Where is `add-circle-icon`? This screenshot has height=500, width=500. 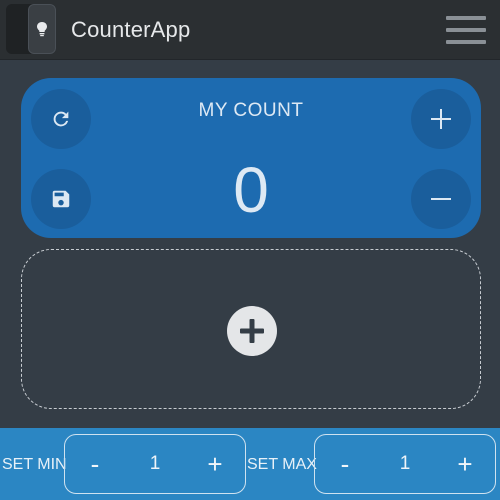 add-circle-icon is located at coordinates (252, 331).